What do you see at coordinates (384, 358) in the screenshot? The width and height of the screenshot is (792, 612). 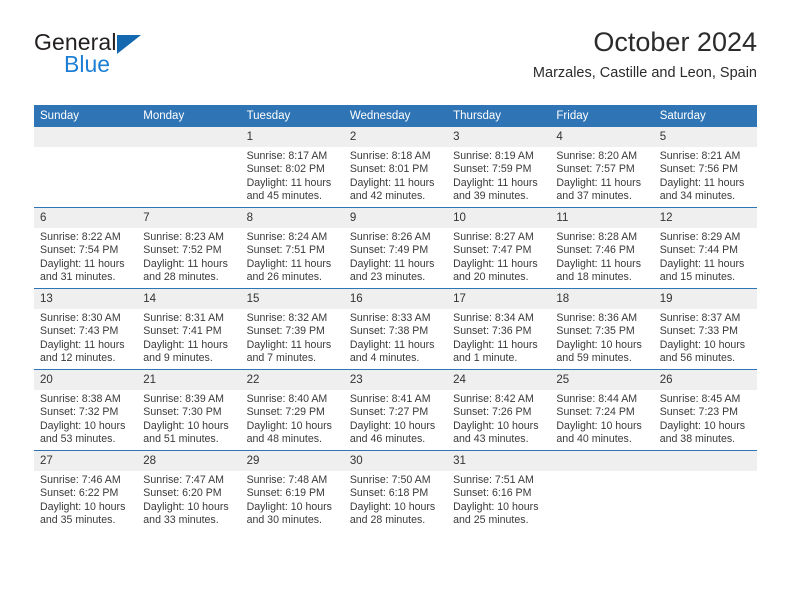 I see `daylight-duration-line2: and 4 minutes.` at bounding box center [384, 358].